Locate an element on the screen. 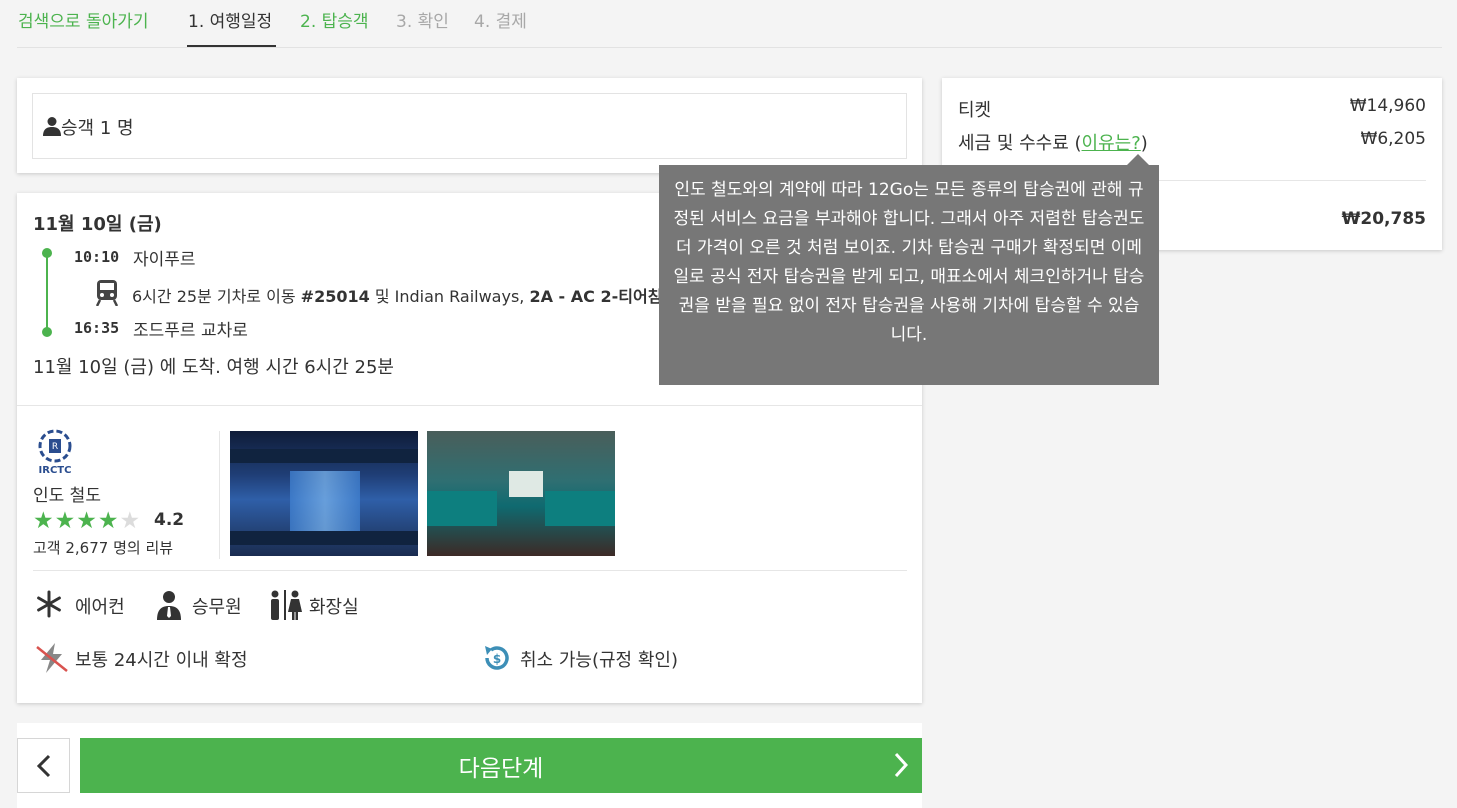 The image size is (1457, 808). tab-confirm: 3. 확인 is located at coordinates (422, 22).